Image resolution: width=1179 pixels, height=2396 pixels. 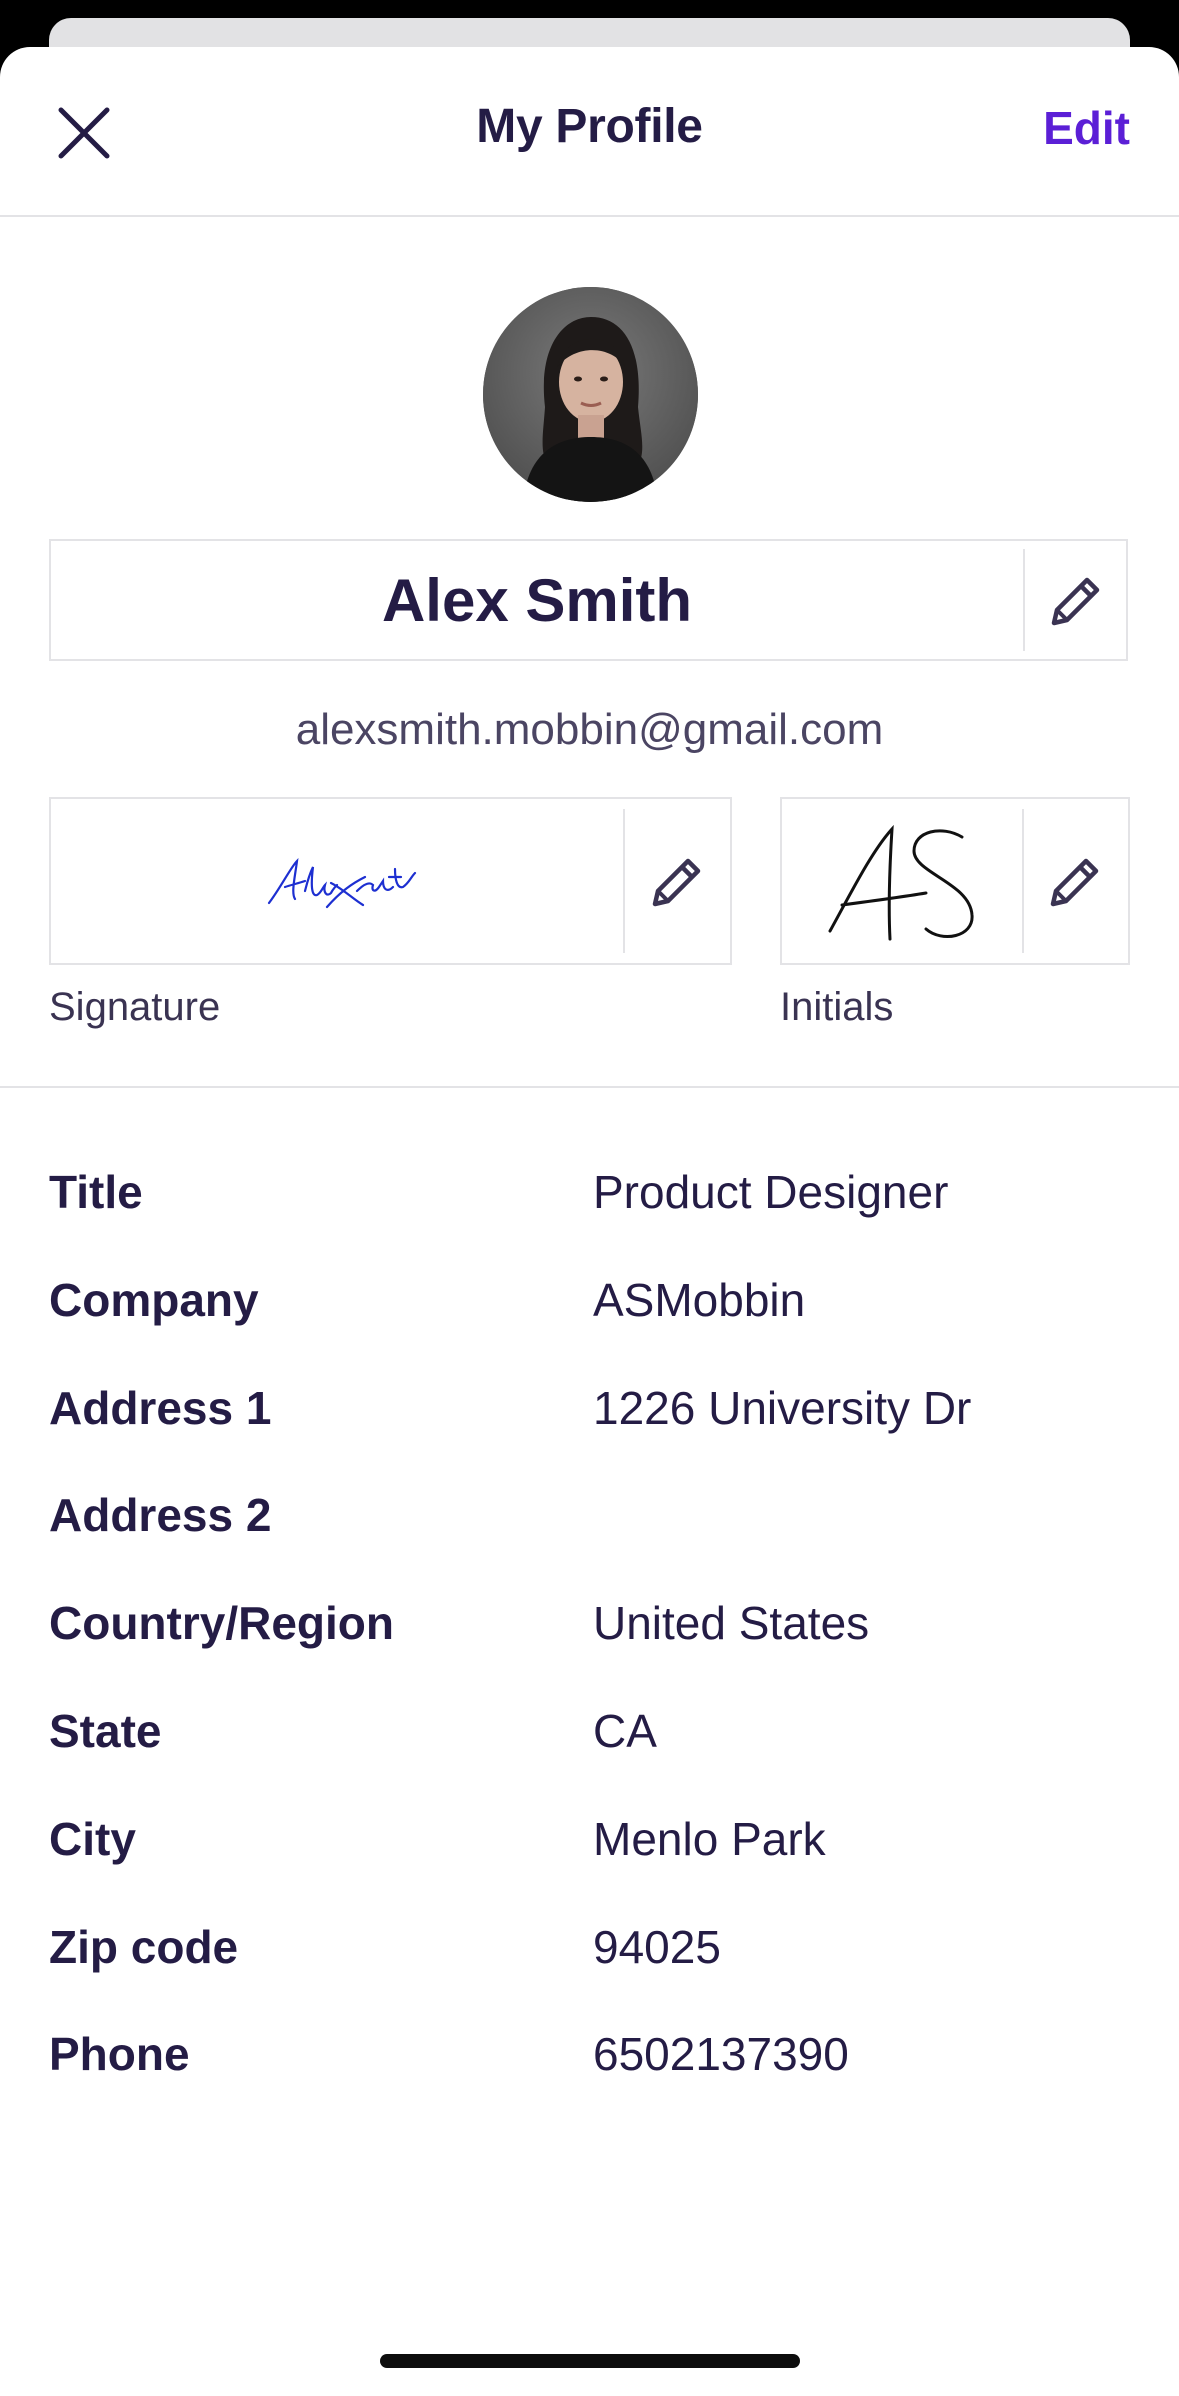 I want to click on header: My Profile Edit, so click(x=589, y=132).